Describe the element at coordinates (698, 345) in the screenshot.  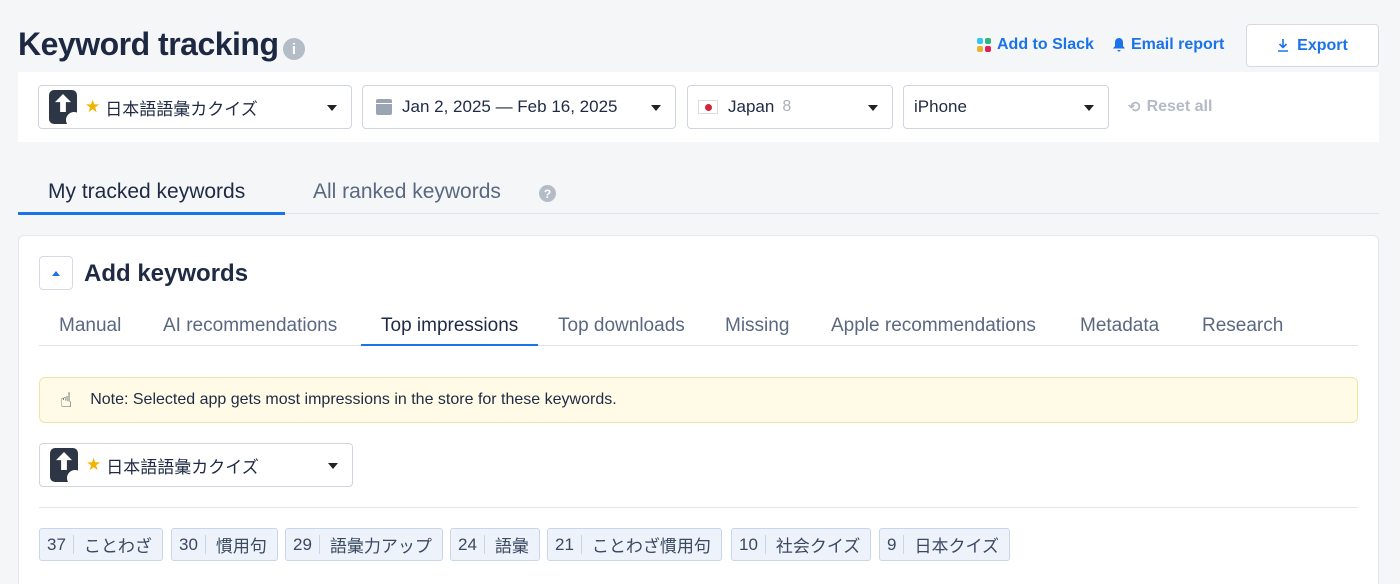
I see `sub-tabs-divider` at that location.